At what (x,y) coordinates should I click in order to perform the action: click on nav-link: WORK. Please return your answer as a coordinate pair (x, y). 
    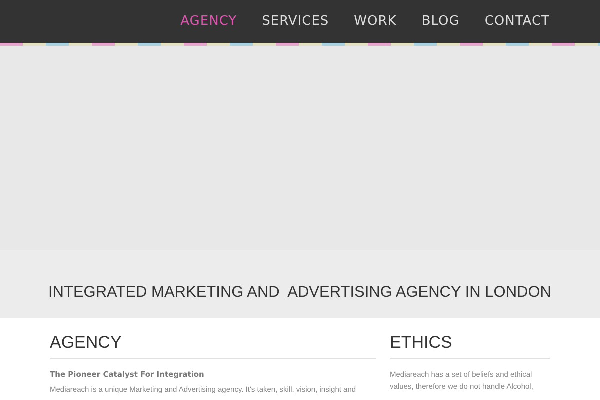
    Looking at the image, I should click on (375, 22).